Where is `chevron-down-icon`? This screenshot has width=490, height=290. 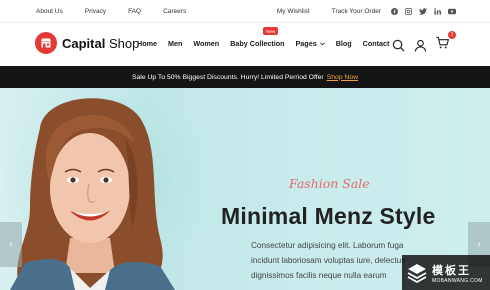 chevron-down-icon is located at coordinates (322, 44).